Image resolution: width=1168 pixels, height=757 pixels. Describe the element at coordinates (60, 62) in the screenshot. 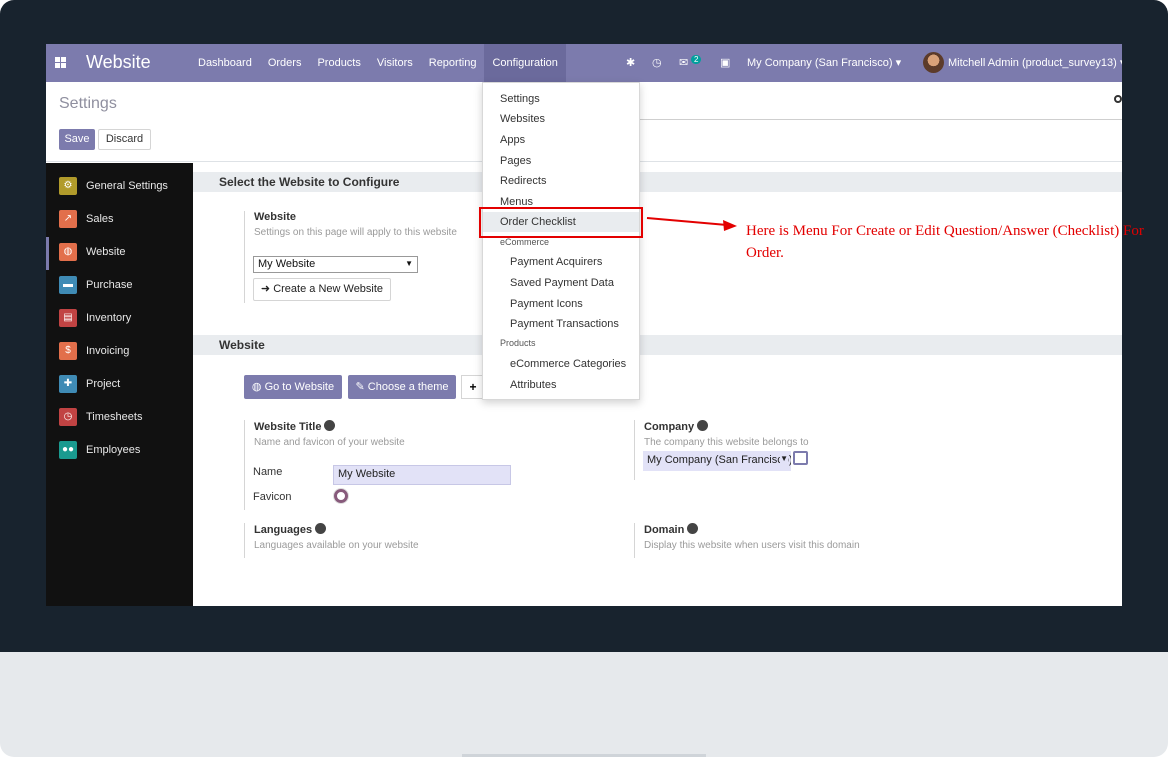

I see `apps-grid-icon` at that location.